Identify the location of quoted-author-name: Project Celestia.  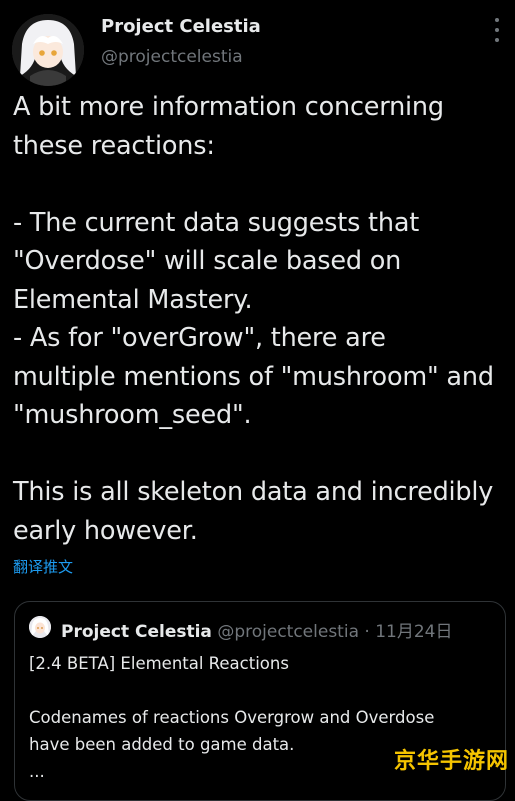
(136, 632).